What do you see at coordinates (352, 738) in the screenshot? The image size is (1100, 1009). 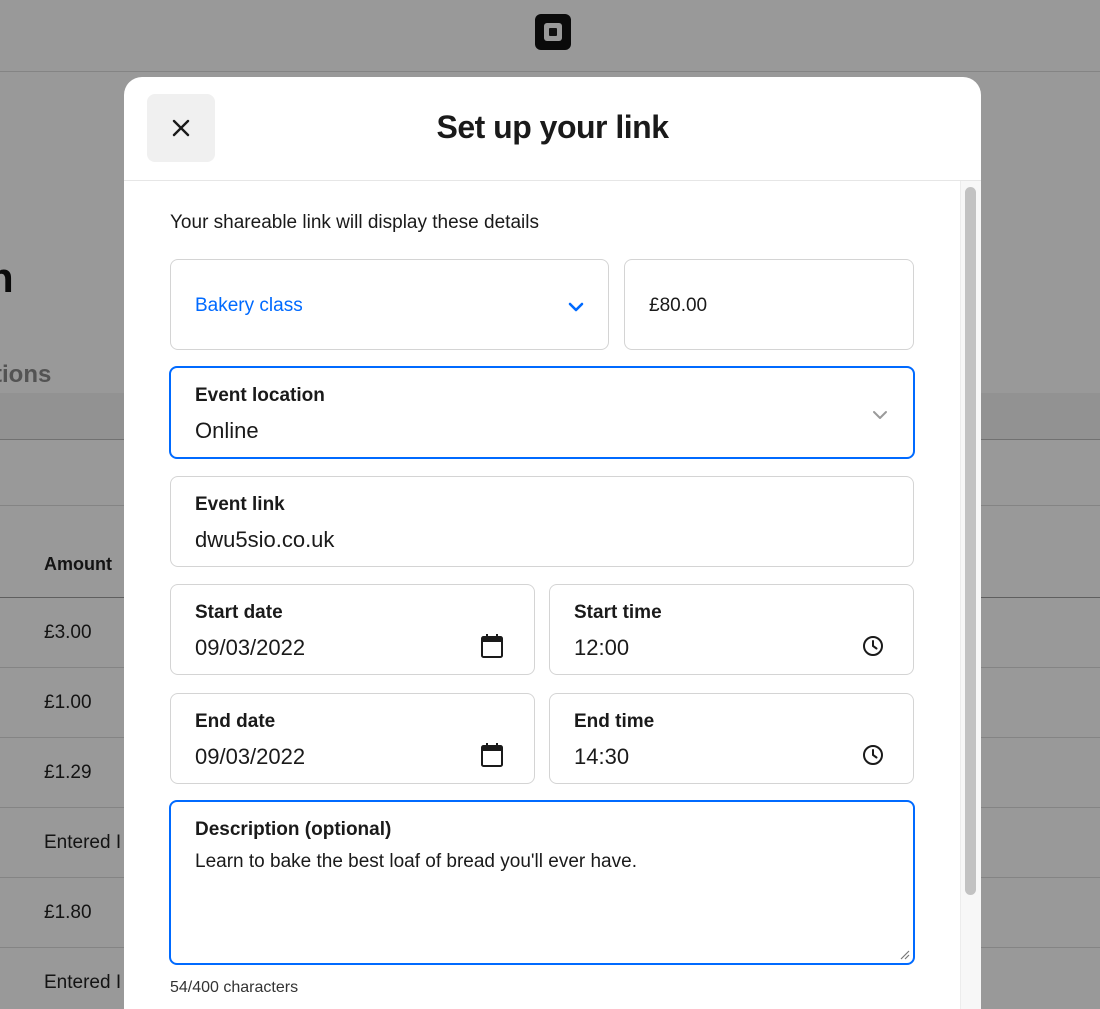 I see `end-date-input: End date 09/03/2022` at bounding box center [352, 738].